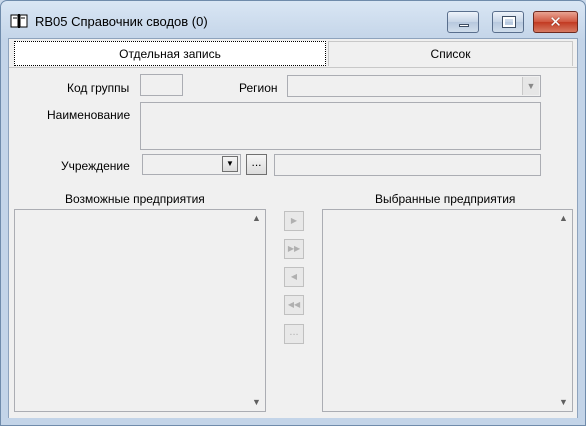 The width and height of the screenshot is (586, 426). What do you see at coordinates (294, 249) in the screenshot?
I see `move-all-button: ▶▶` at bounding box center [294, 249].